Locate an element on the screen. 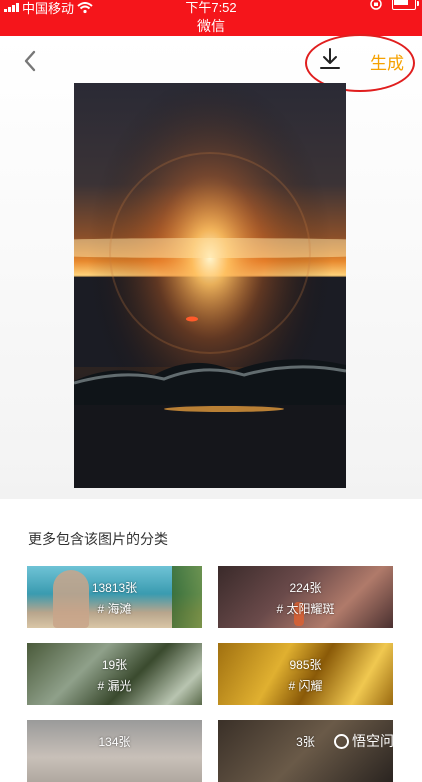  battery-icon is located at coordinates (405, 5).